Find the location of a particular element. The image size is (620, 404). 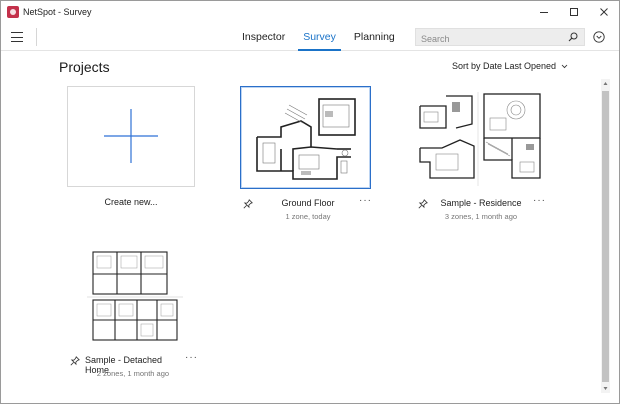

tab-inspector: Inspector is located at coordinates (263, 37).